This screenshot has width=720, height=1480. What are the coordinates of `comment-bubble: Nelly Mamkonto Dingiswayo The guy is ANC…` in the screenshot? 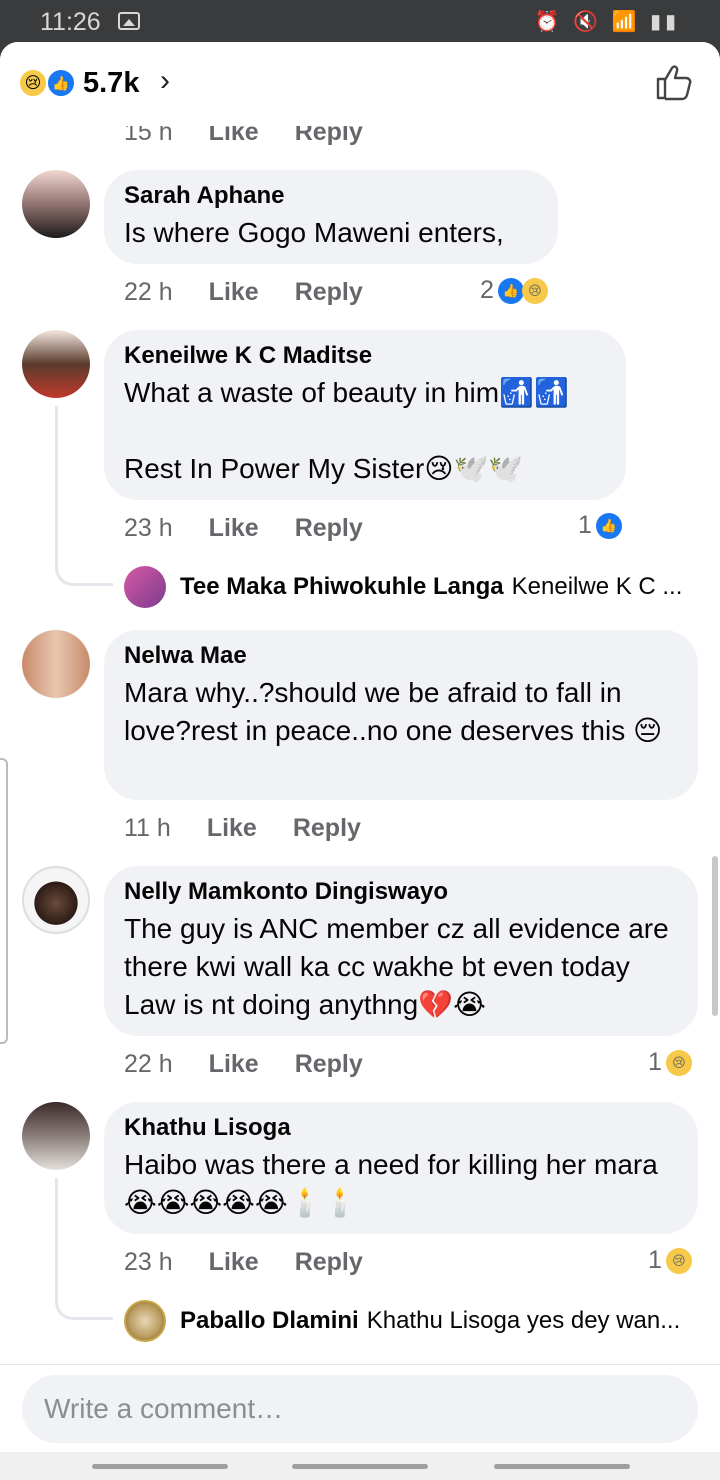 It's located at (401, 951).